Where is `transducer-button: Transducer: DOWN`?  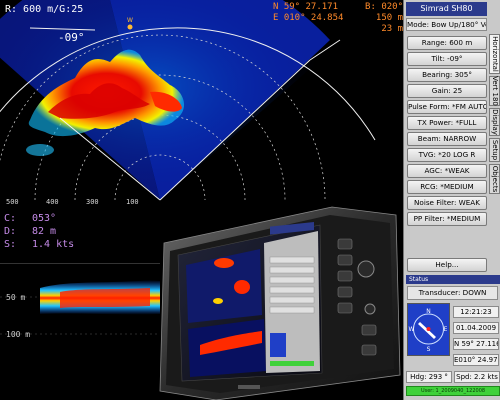 transducer-button: Transducer: DOWN is located at coordinates (452, 293).